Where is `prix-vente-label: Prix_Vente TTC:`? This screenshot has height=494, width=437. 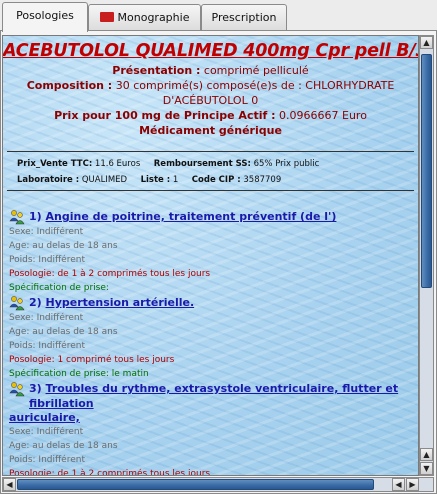 prix-vente-label: Prix_Vente TTC: is located at coordinates (55, 164).